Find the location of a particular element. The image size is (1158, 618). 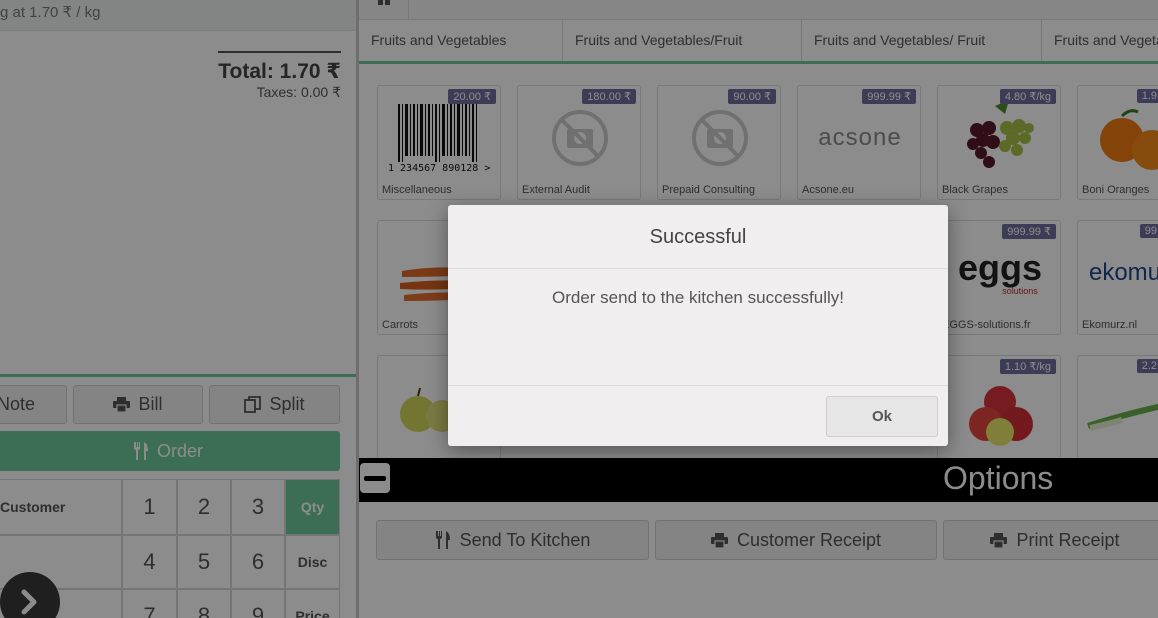

dialog-footer: Ok is located at coordinates (698, 415).